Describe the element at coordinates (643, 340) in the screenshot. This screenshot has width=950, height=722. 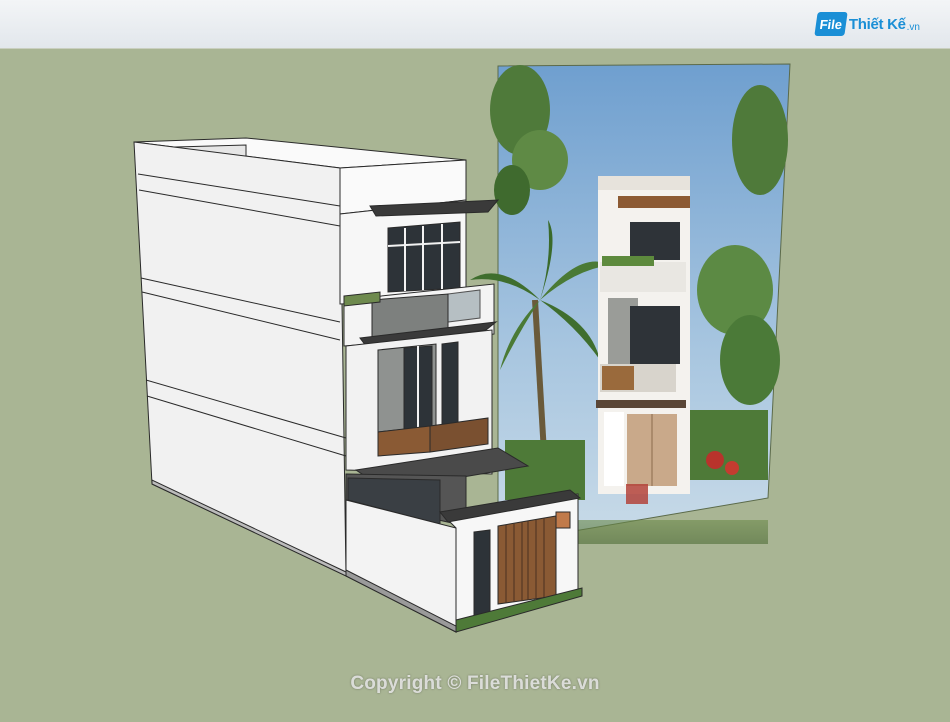
I see `rendered-house` at that location.